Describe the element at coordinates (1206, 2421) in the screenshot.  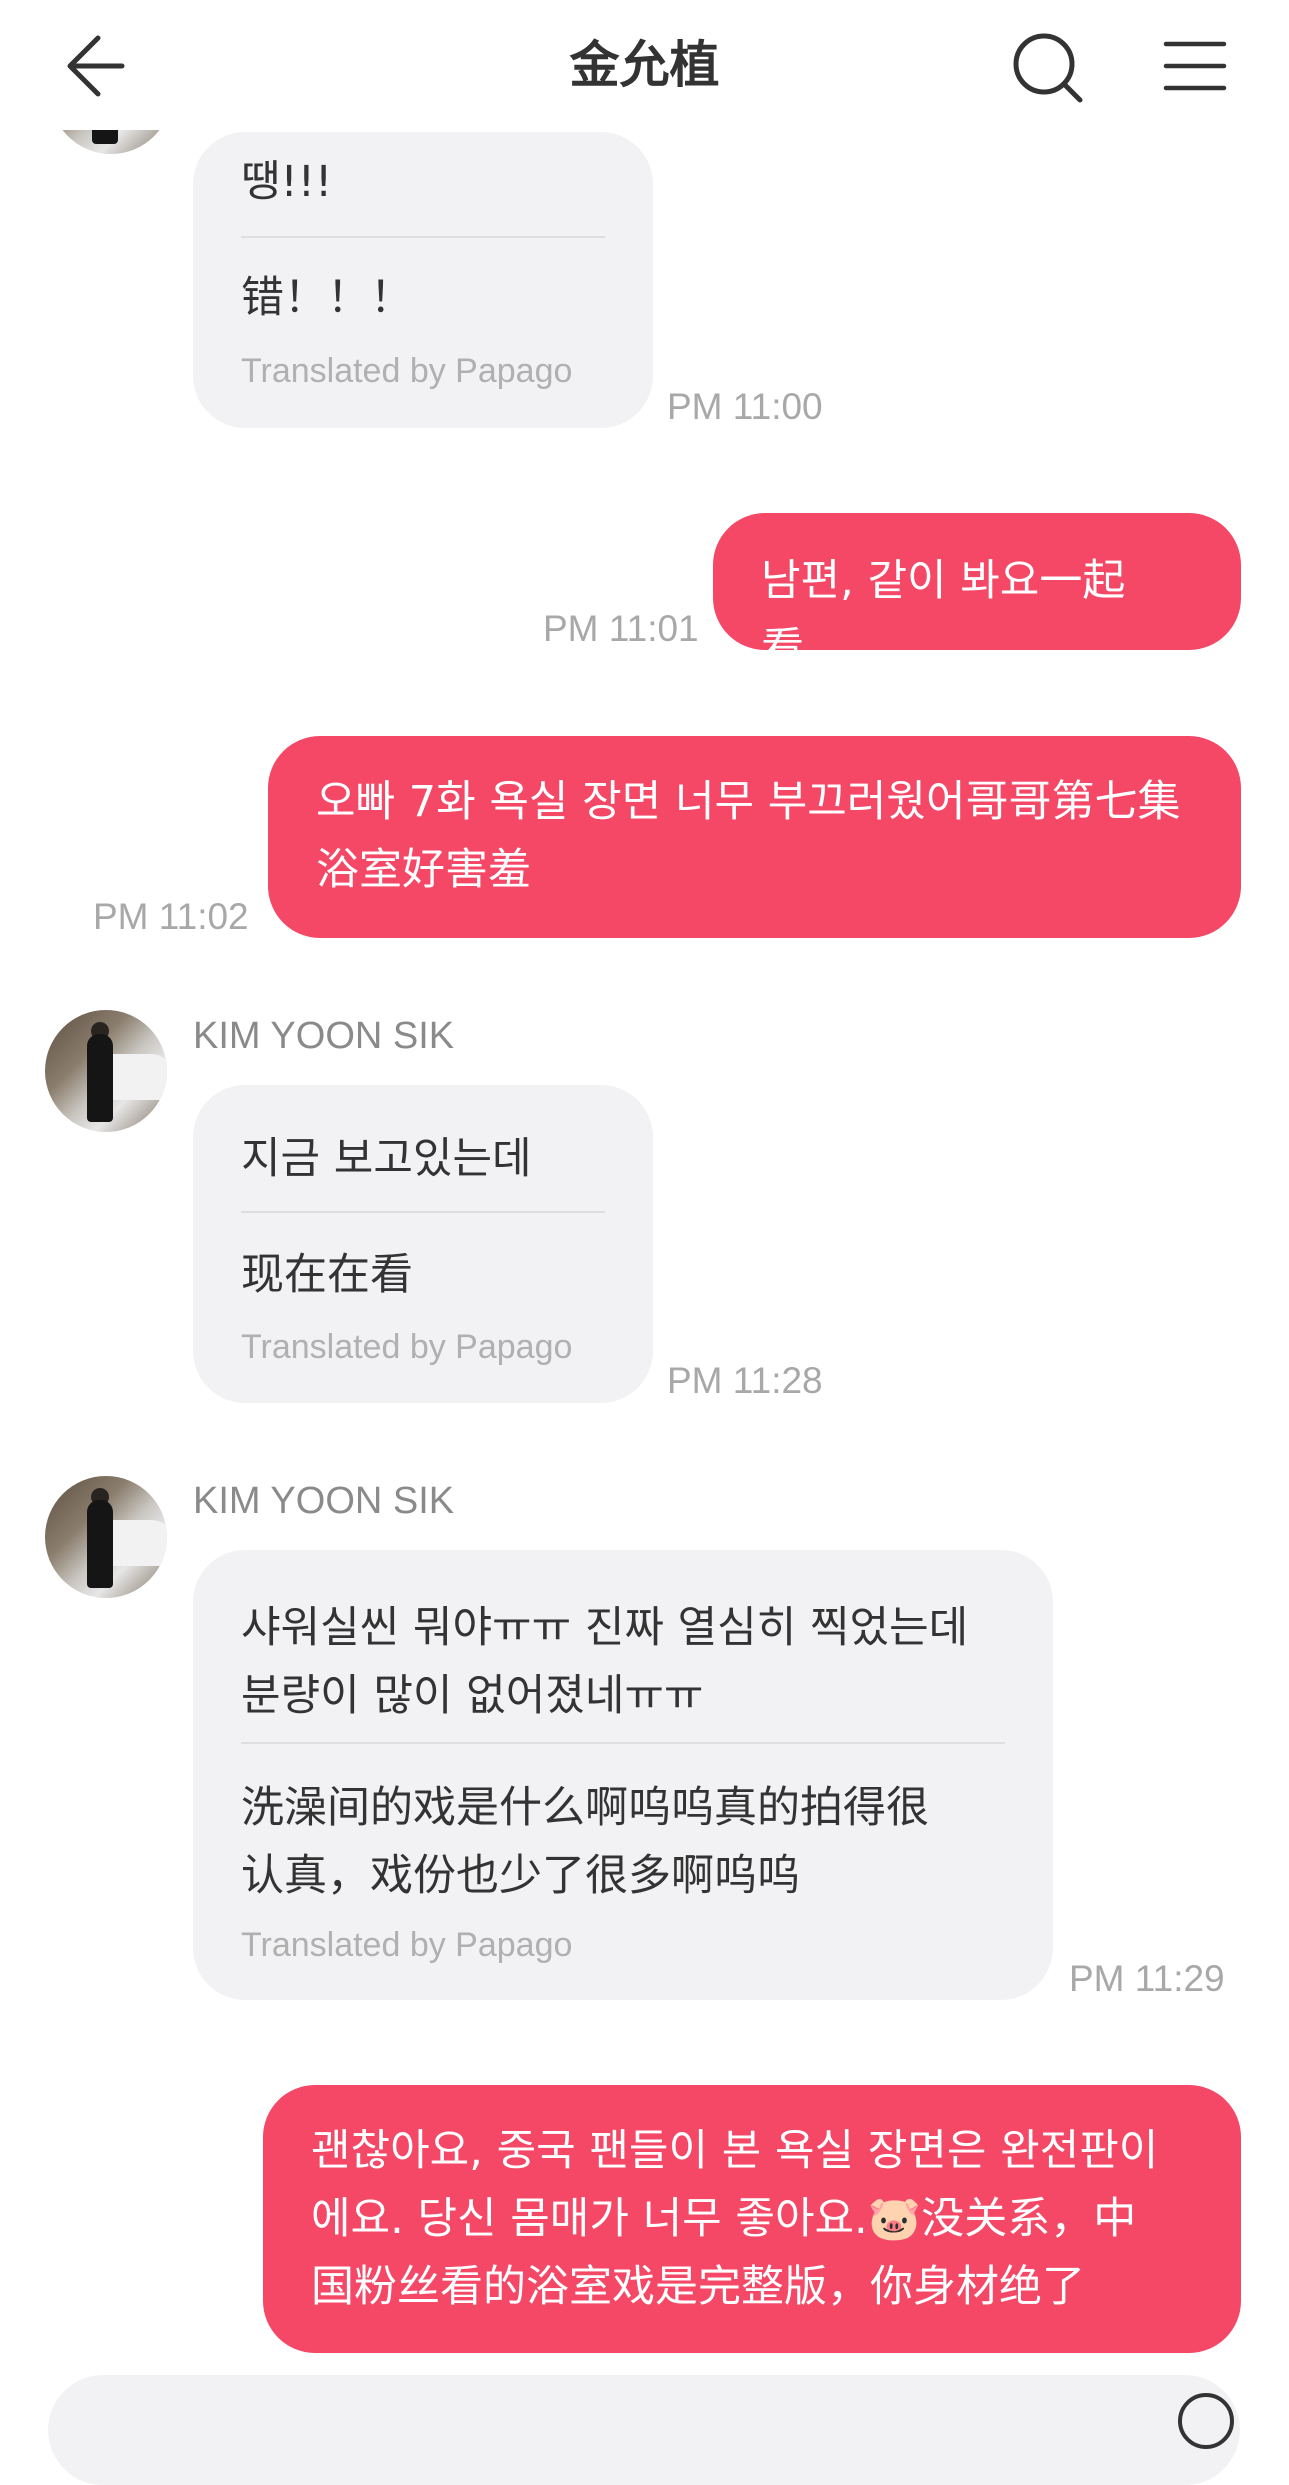
I see `emoji-icon` at that location.